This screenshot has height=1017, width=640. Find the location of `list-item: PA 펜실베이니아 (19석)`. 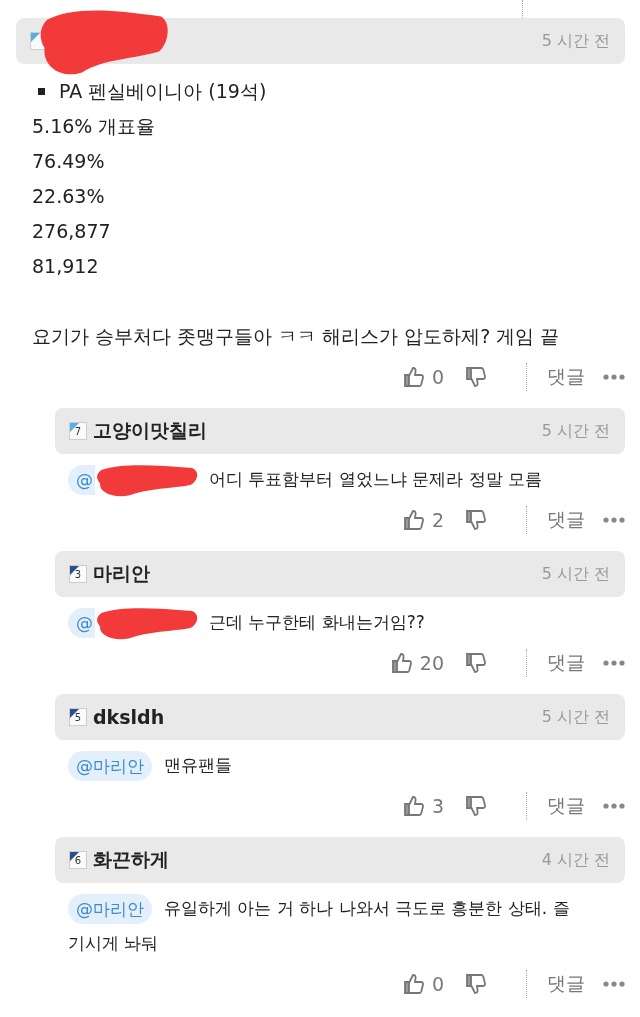

list-item: PA 펜실베이니아 (19석) is located at coordinates (163, 91).